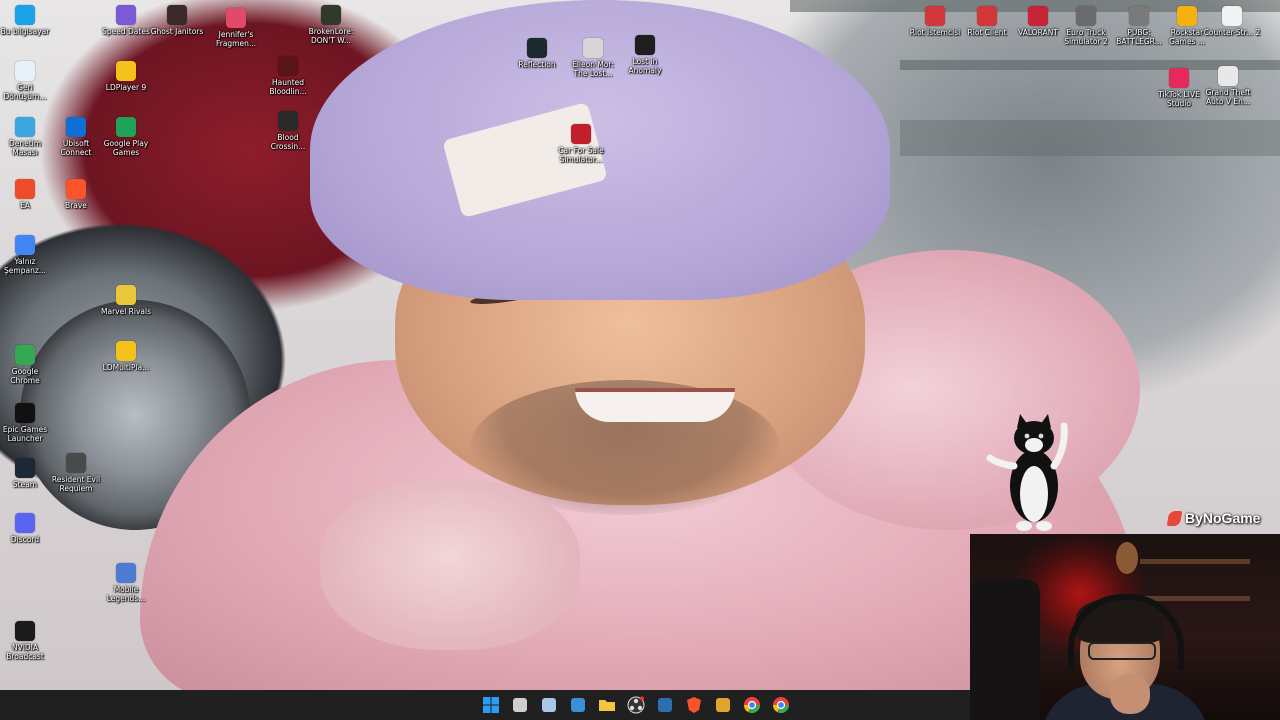  I want to click on ubisoft-icon, so click(76, 127).